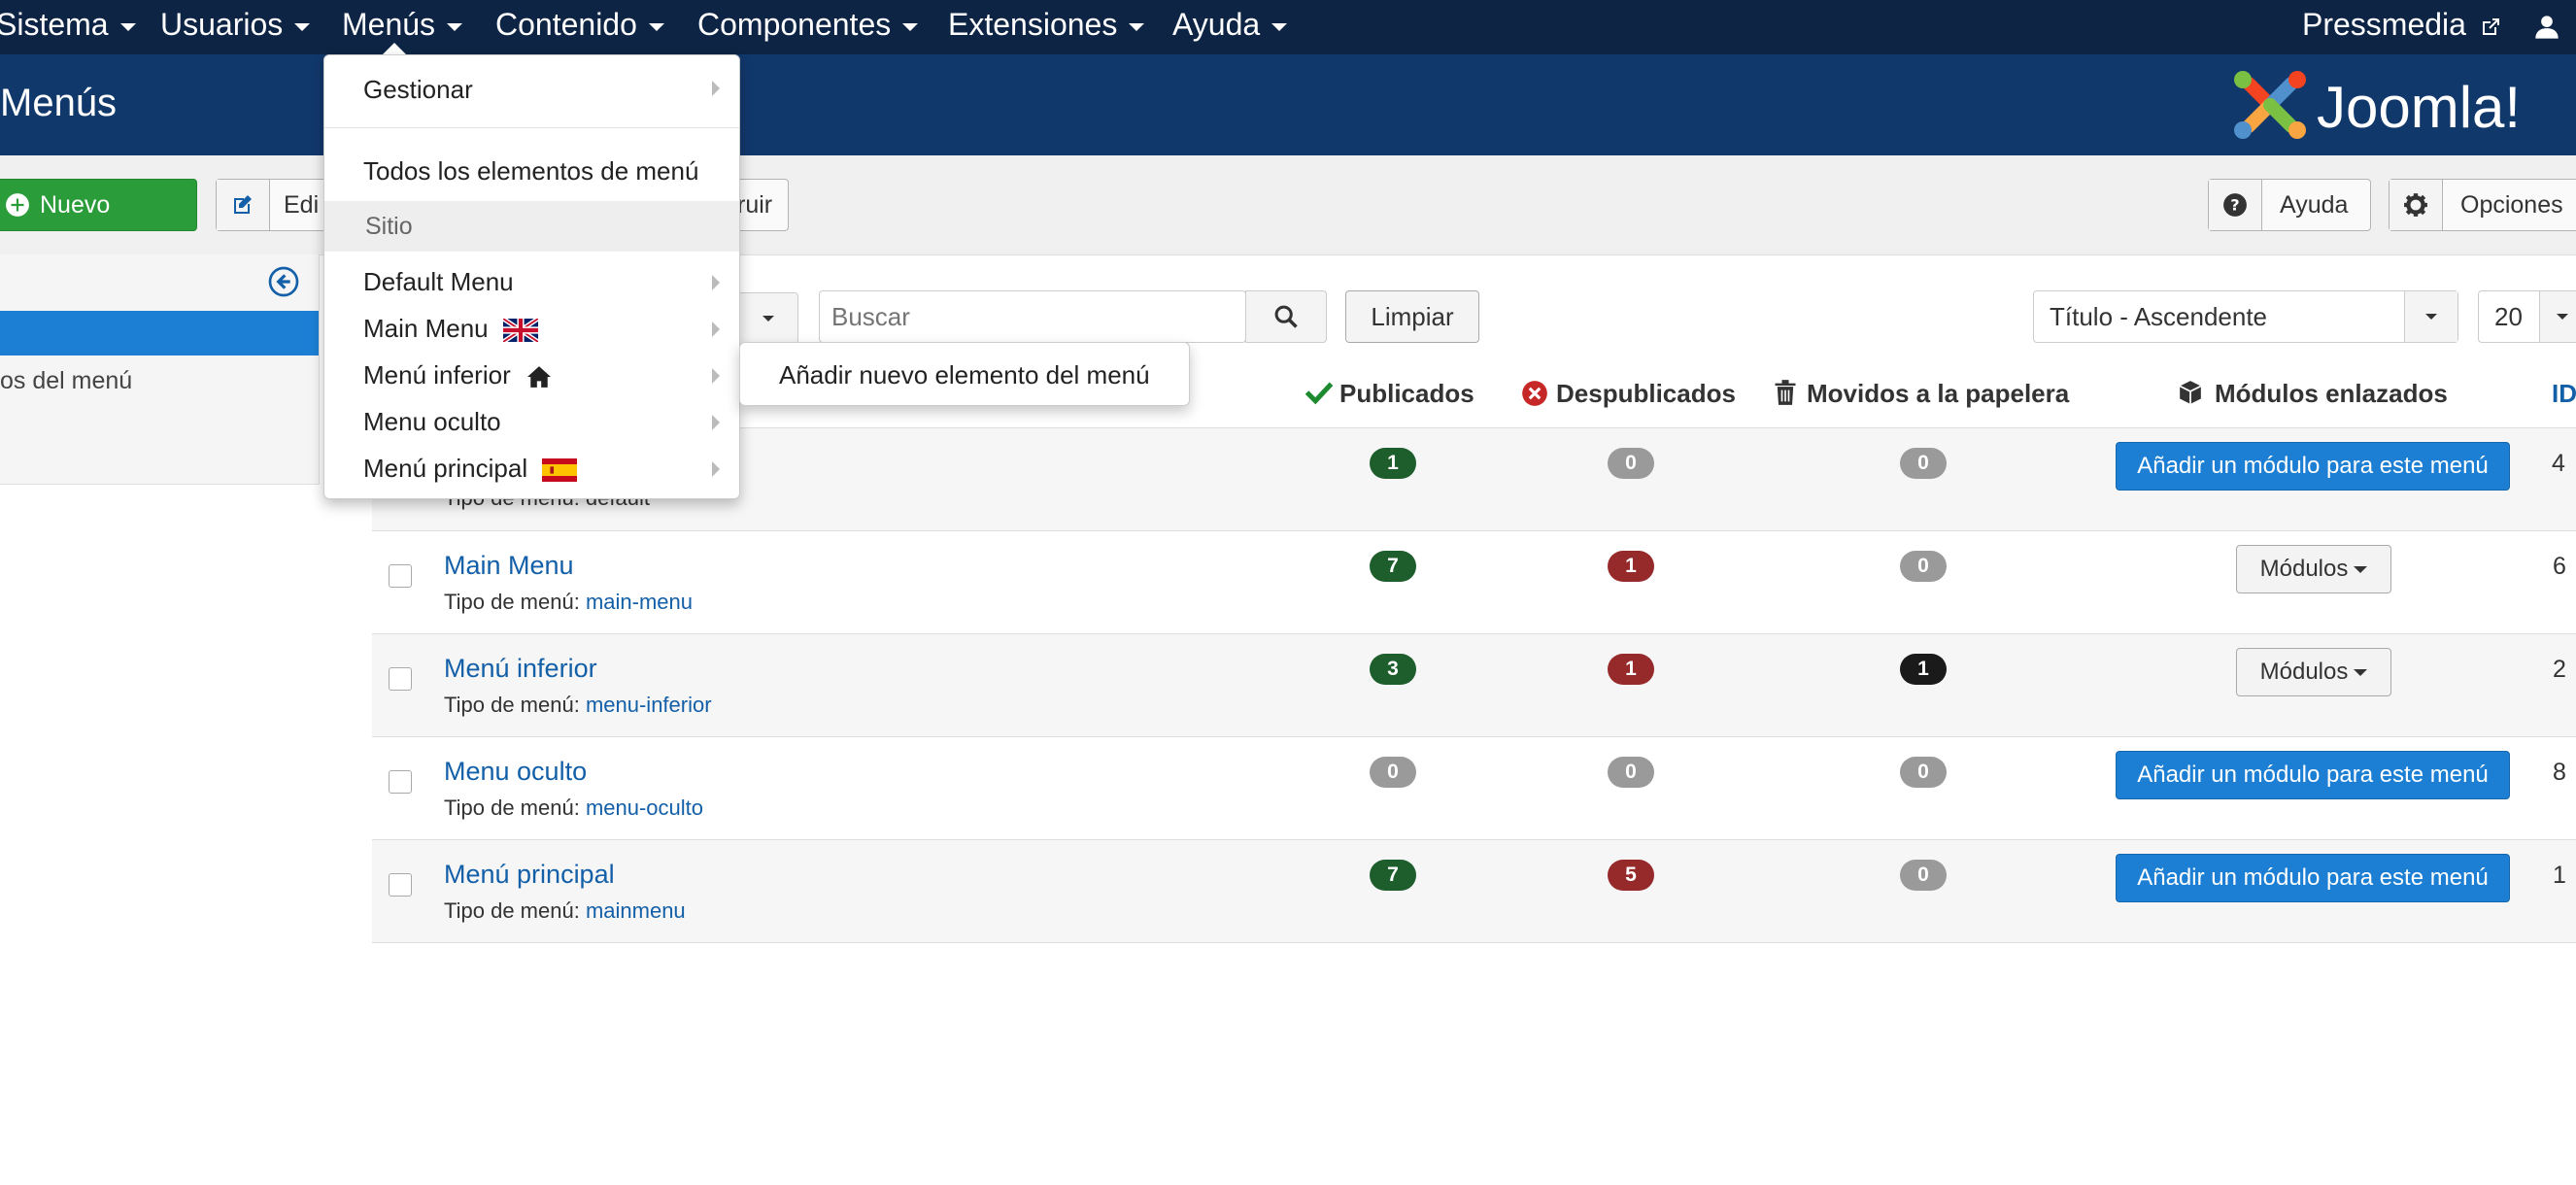  Describe the element at coordinates (274, 205) in the screenshot. I see `edit-button: Edi` at that location.